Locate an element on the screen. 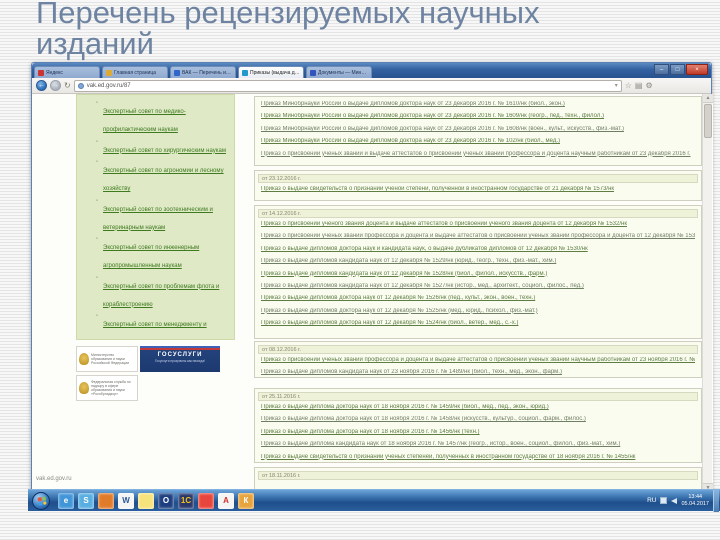 This screenshot has width=720, height=540. scroll-up-button: ▲ is located at coordinates (708, 98).